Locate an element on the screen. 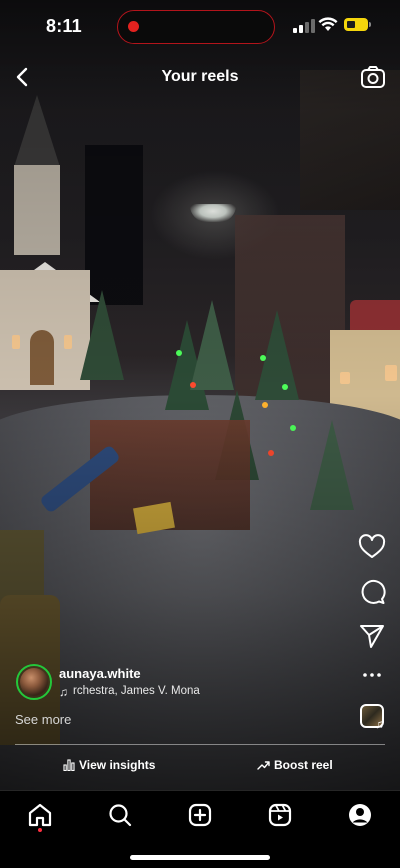  camera-icon is located at coordinates (373, 77).